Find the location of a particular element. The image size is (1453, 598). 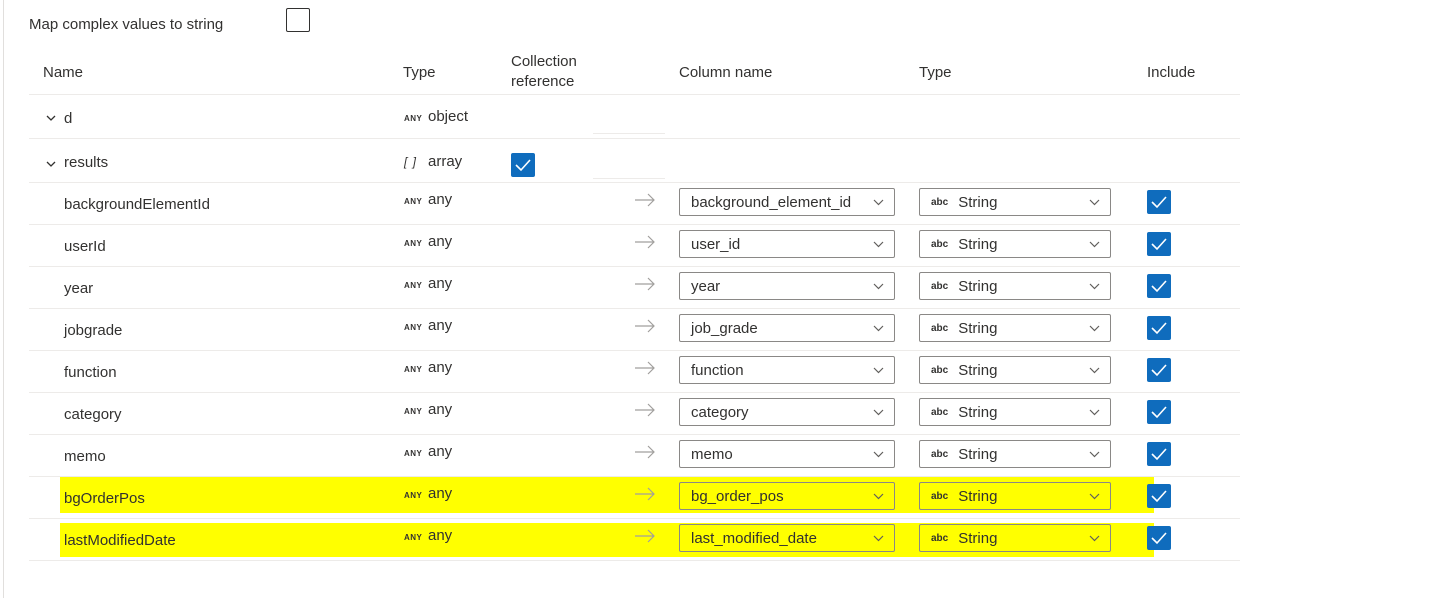

column-name-dropdown: background_element_id is located at coordinates (787, 202).